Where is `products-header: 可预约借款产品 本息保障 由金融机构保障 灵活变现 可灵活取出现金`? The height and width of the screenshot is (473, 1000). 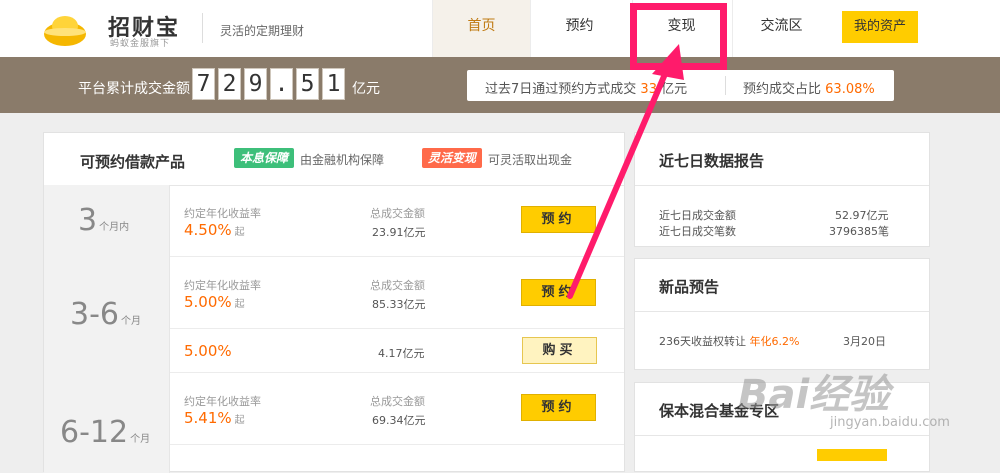
products-header: 可预约借款产品 本息保障 由金融机构保障 灵活变现 可灵活取出现金 is located at coordinates (334, 159).